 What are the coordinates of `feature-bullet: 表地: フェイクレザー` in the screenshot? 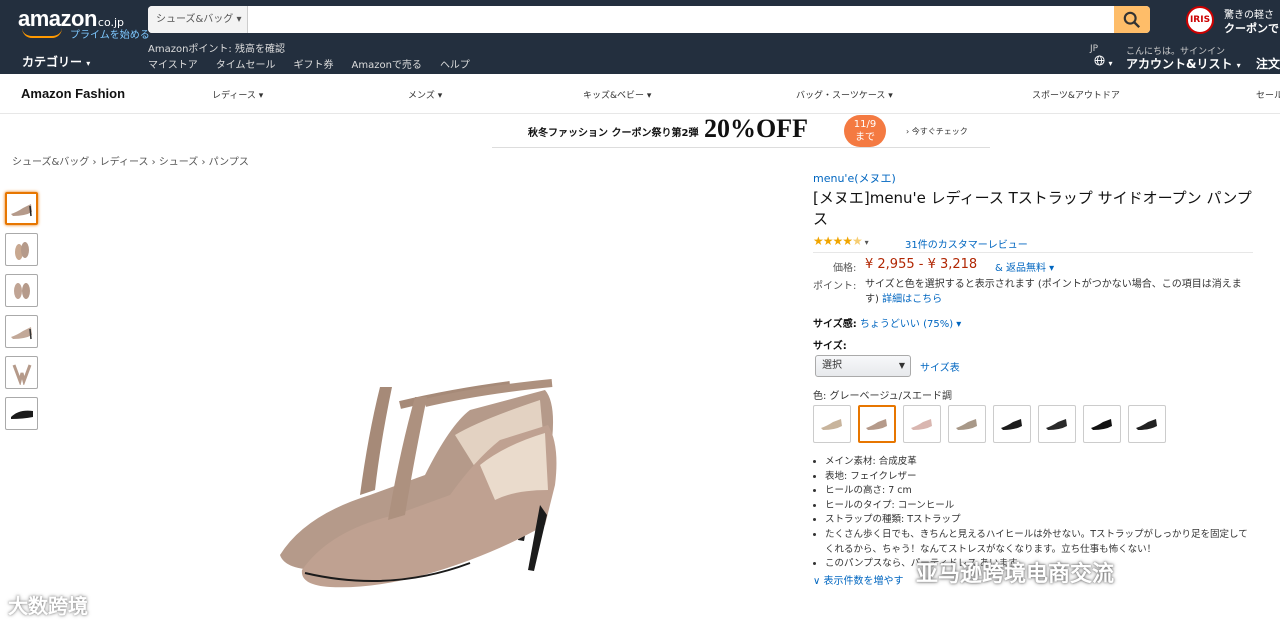 It's located at (1039, 477).